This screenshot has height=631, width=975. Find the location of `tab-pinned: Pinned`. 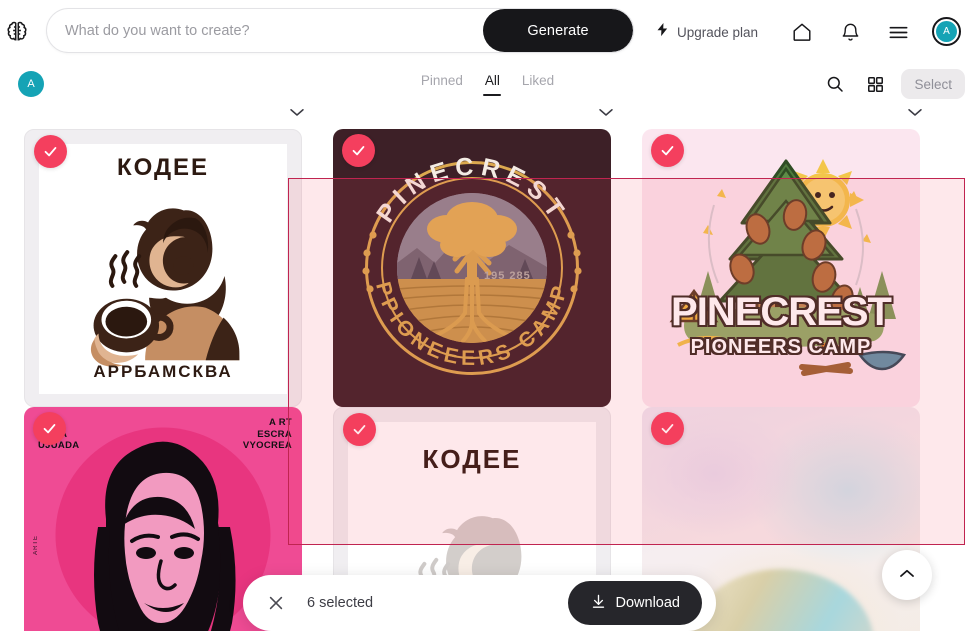

tab-pinned: Pinned is located at coordinates (442, 84).